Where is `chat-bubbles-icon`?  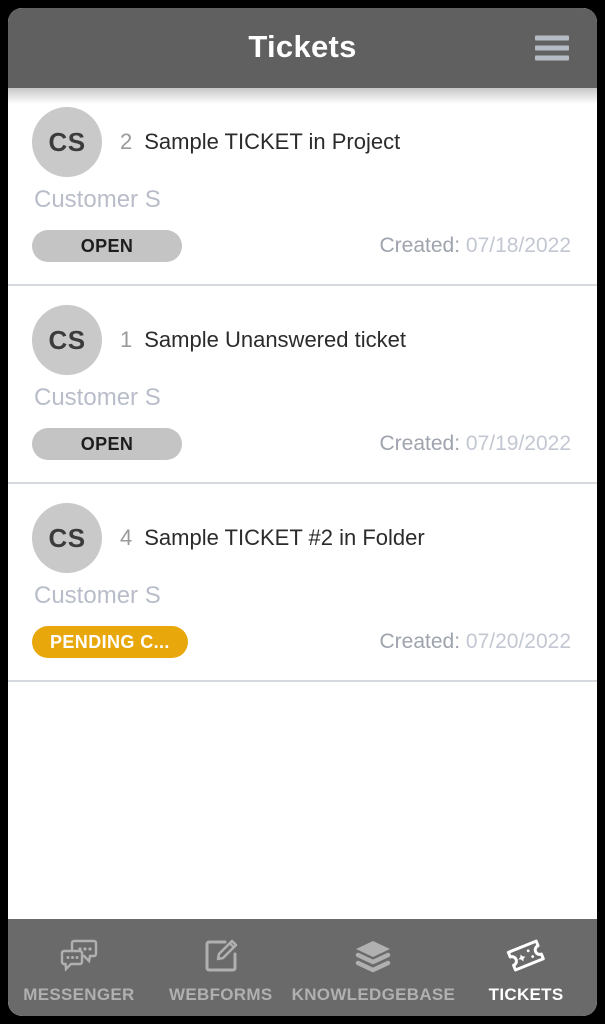
chat-bubbles-icon is located at coordinates (79, 956).